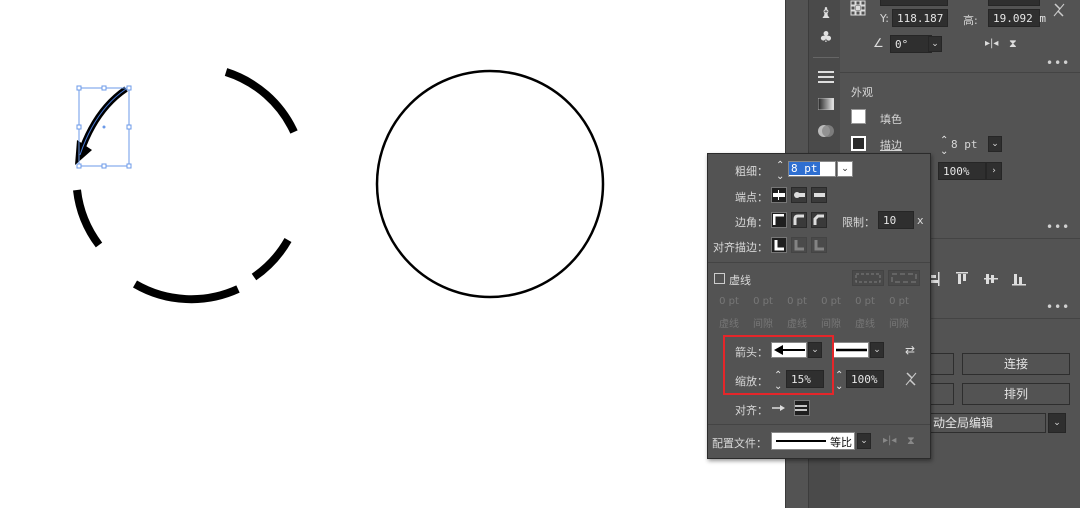 The height and width of the screenshot is (511, 1080). What do you see at coordinates (991, 43) in the screenshot?
I see `flip-horizontal-icon: ▸|◂` at bounding box center [991, 43].